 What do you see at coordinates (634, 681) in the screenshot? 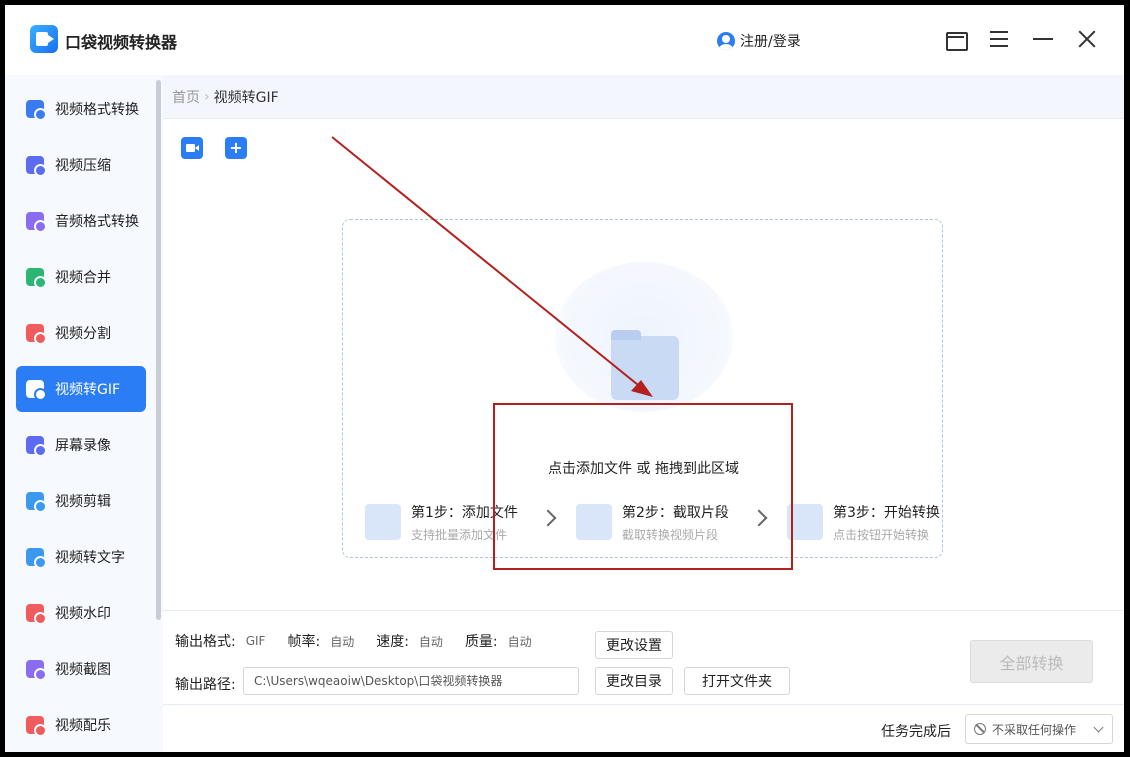
I see `change-directory-button: 更改目录` at bounding box center [634, 681].